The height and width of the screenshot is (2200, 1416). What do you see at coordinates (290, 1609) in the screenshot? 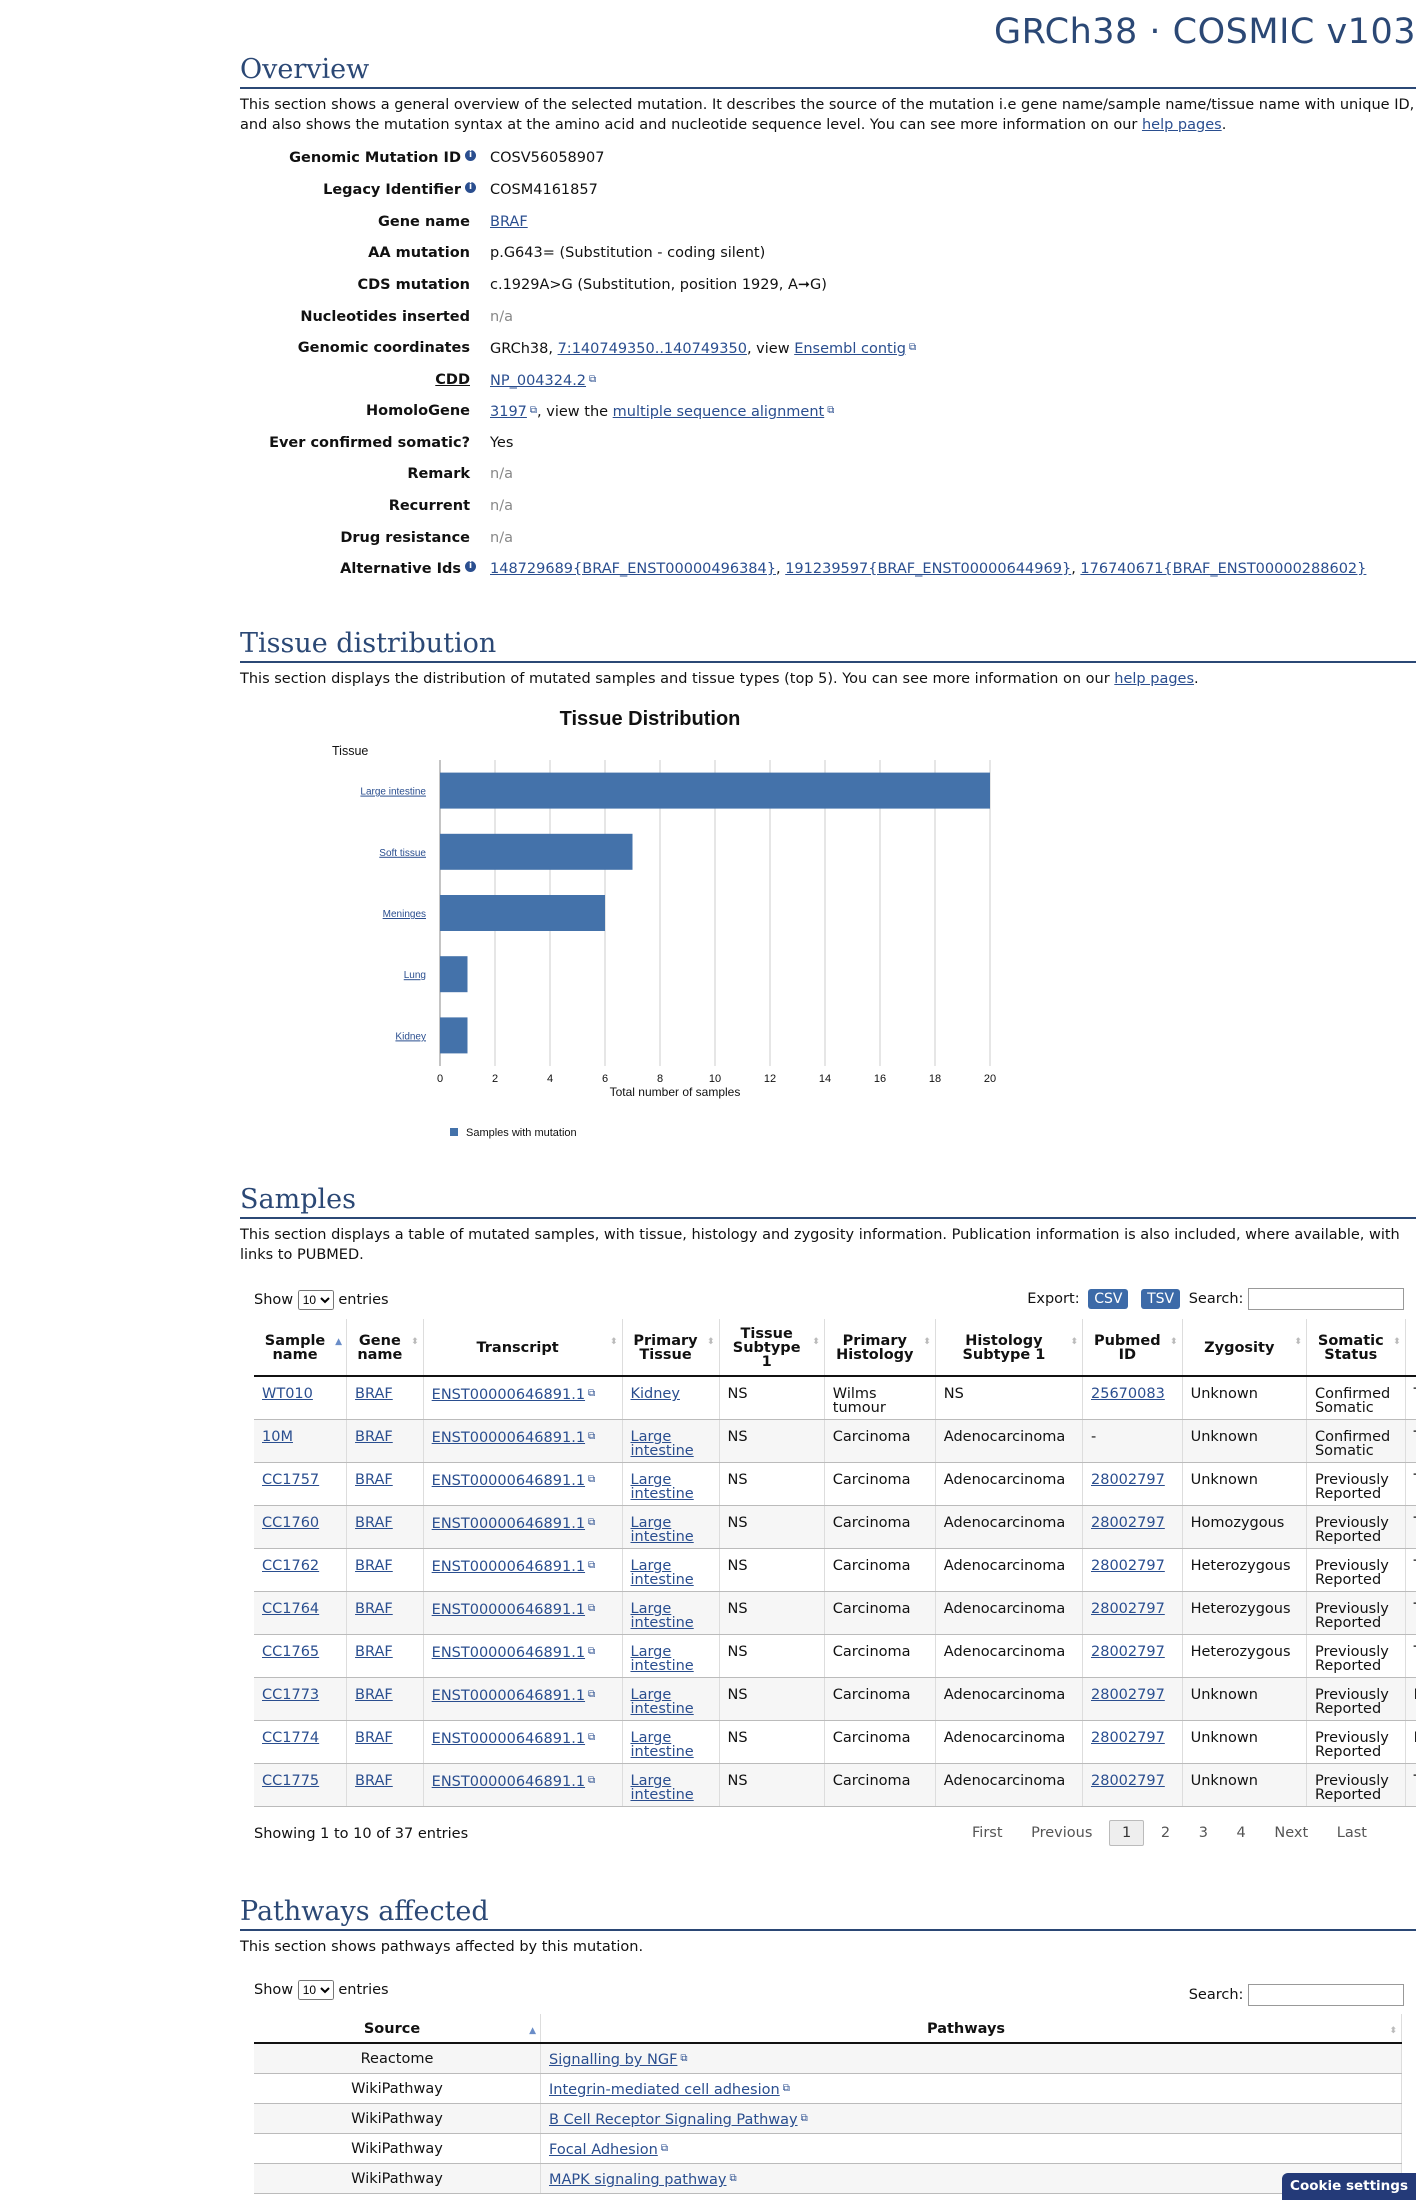
I see `sample-link: CC1764` at bounding box center [290, 1609].